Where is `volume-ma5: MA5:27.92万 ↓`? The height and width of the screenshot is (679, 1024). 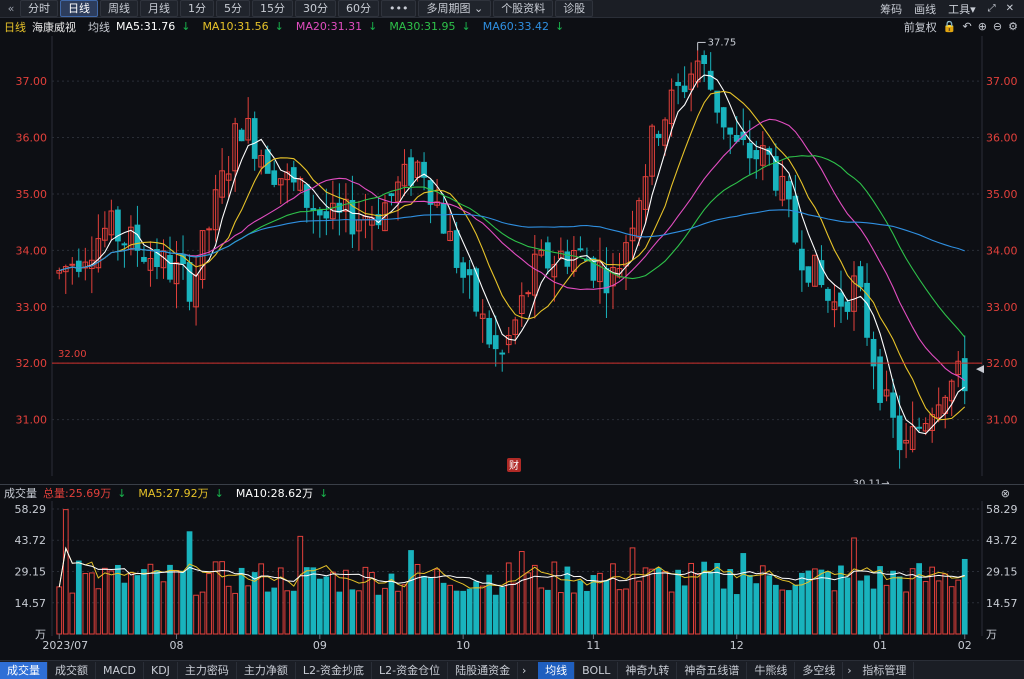 volume-ma5: MA5:27.92万 ↓ is located at coordinates (183, 493).